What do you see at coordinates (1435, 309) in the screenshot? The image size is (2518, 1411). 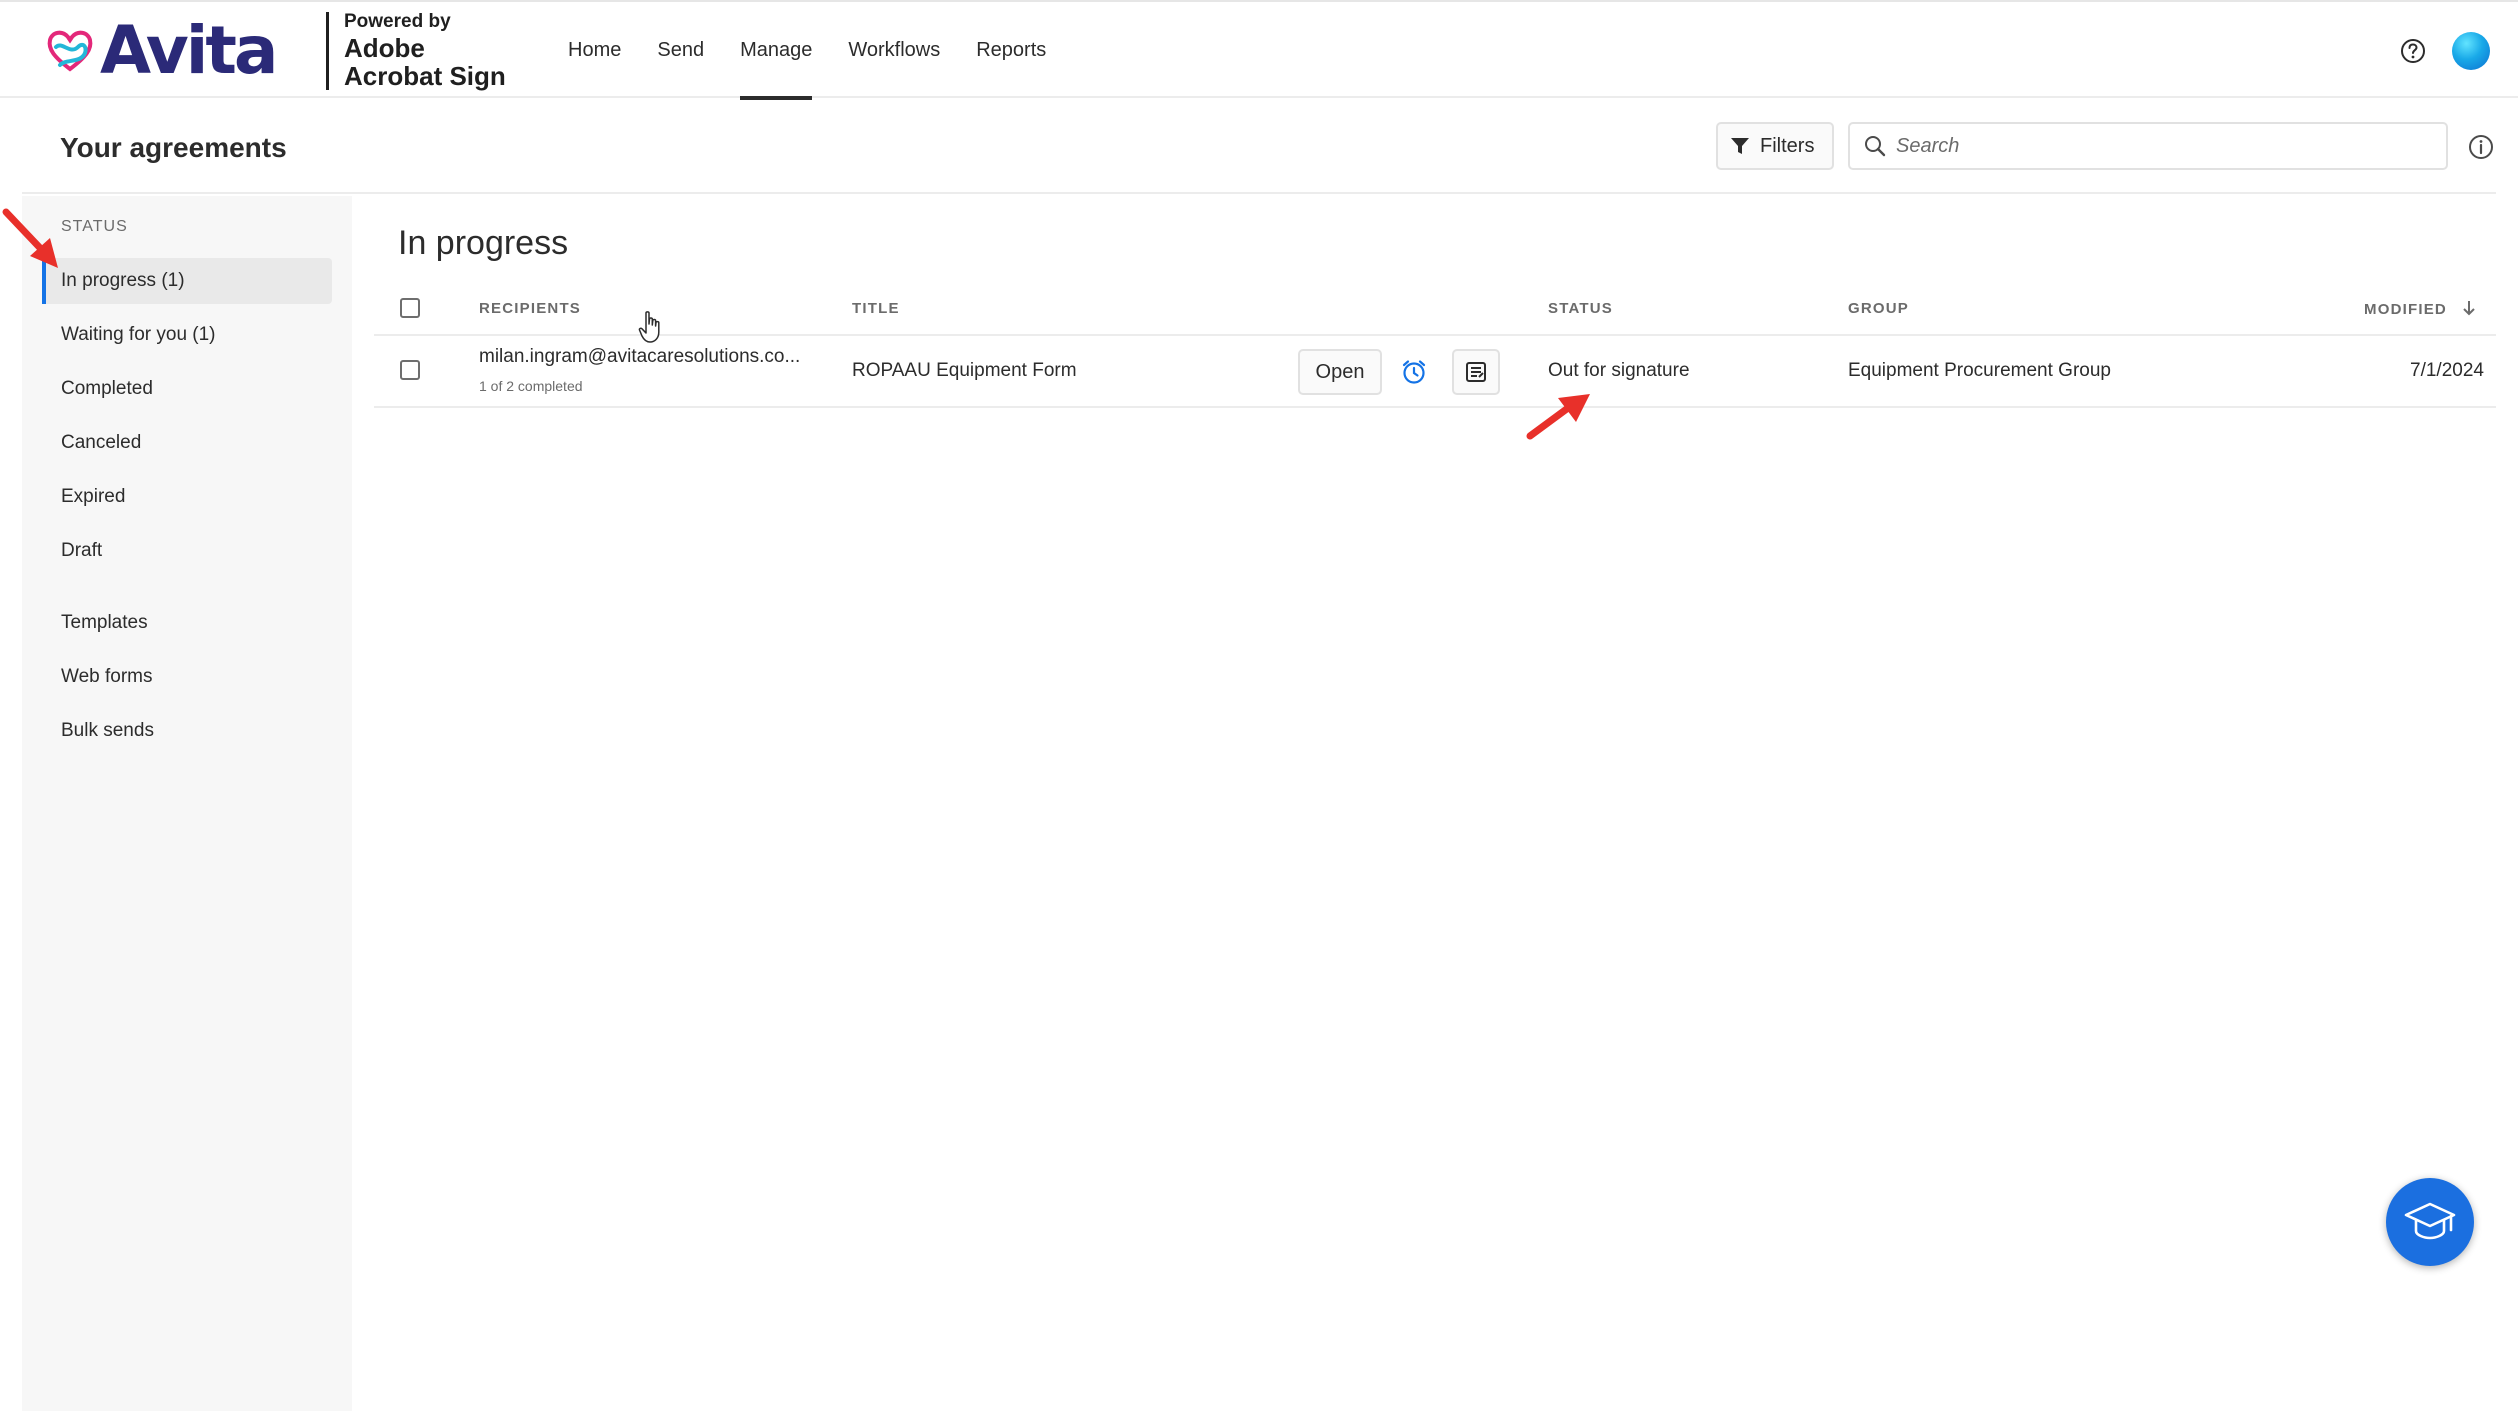 I see `table-header: RECIPIENTS TITLE STATUS GROUP MODIFIED` at bounding box center [1435, 309].